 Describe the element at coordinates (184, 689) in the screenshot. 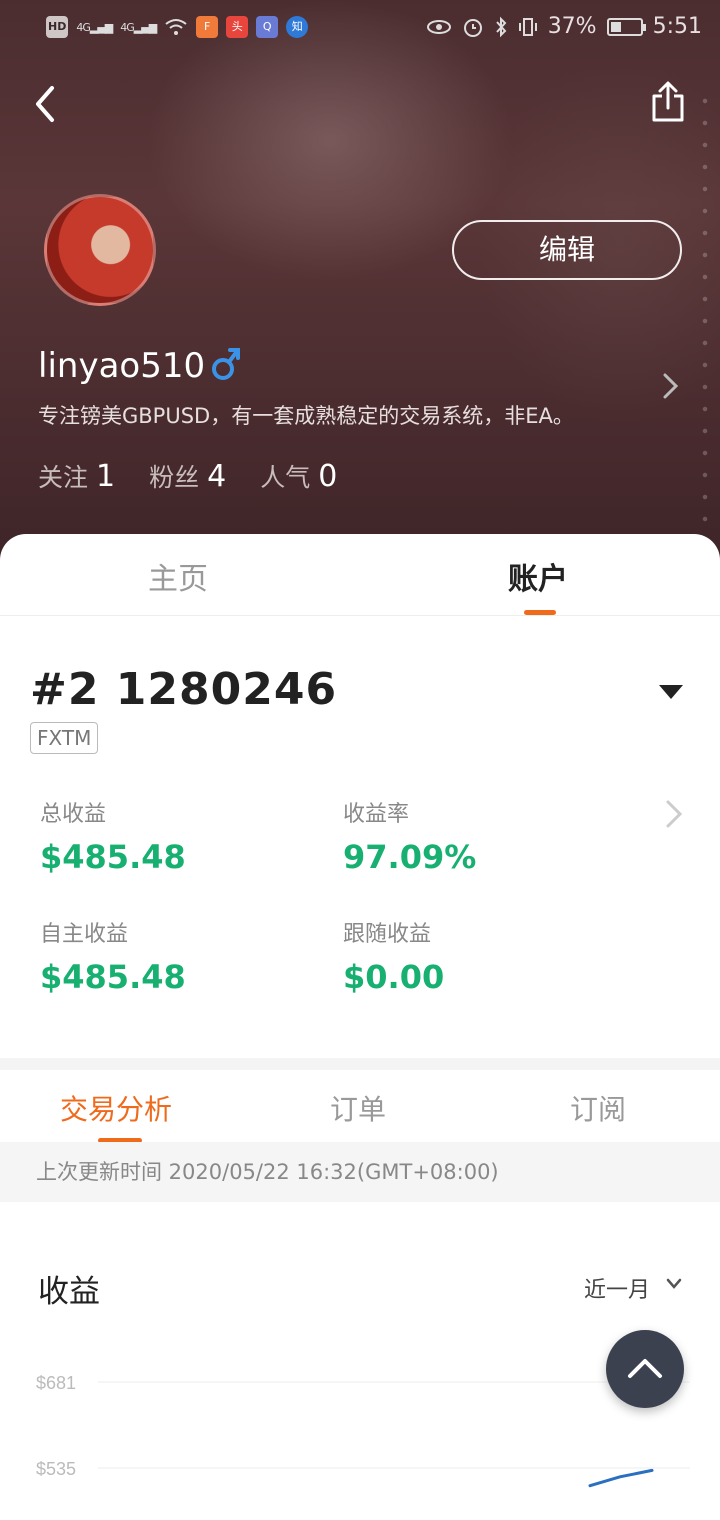

I see `account-number: #2 1280246` at that location.